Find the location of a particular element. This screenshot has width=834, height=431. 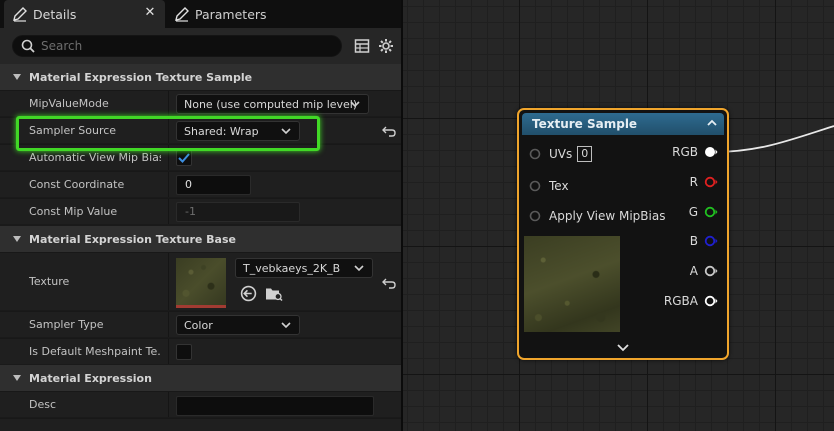

texture-asset-dropdown: T_vebkaeys_2K_B is located at coordinates (304, 268).